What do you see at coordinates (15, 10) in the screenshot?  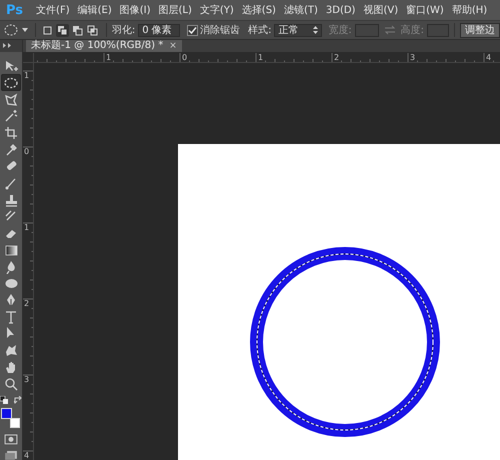 I see `app-logo: Ps` at bounding box center [15, 10].